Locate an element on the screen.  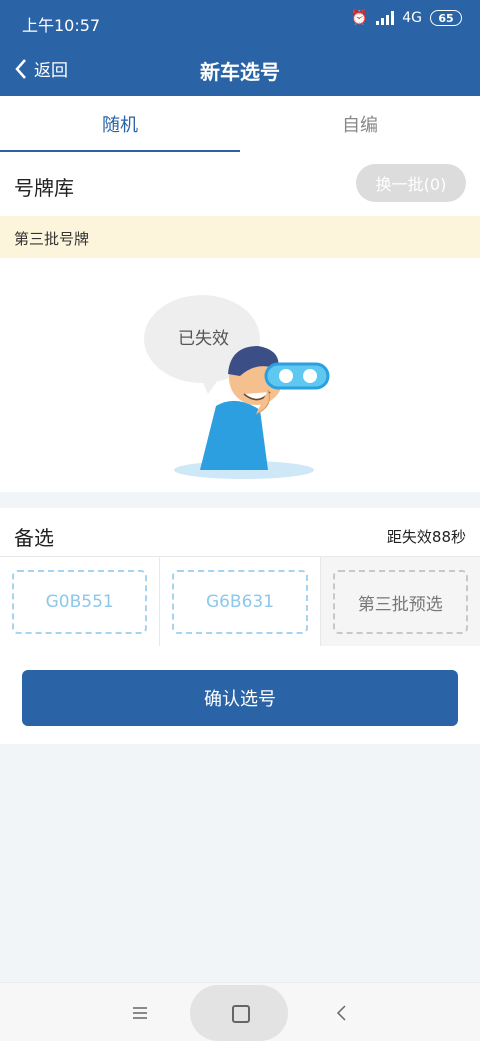
back-nav-icon is located at coordinates (342, 1013).